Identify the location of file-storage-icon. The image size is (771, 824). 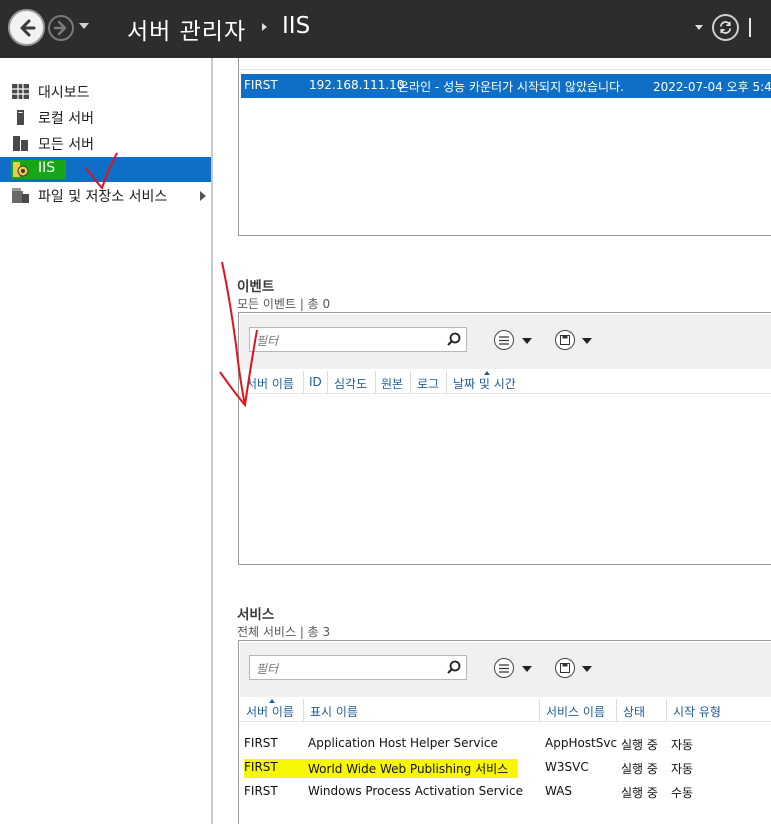
(20, 195).